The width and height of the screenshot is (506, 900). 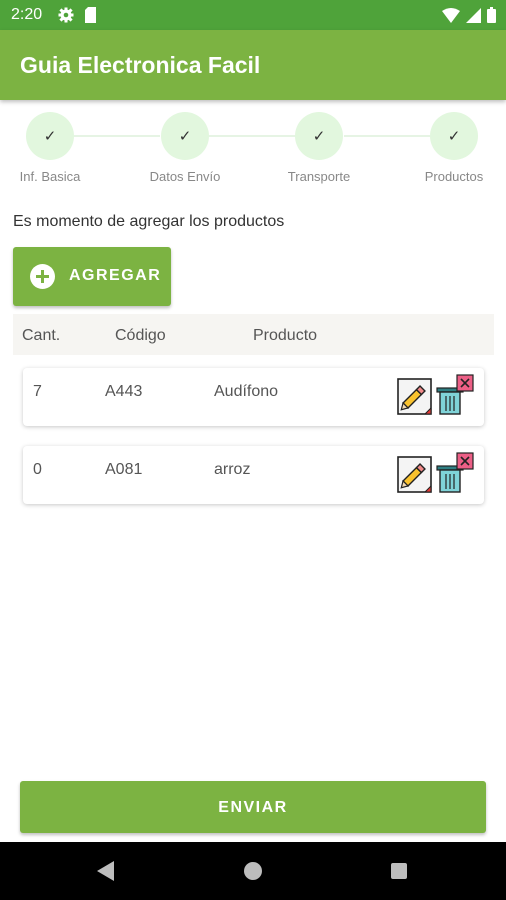 What do you see at coordinates (37, 391) in the screenshot?
I see `row-quantity: 7` at bounding box center [37, 391].